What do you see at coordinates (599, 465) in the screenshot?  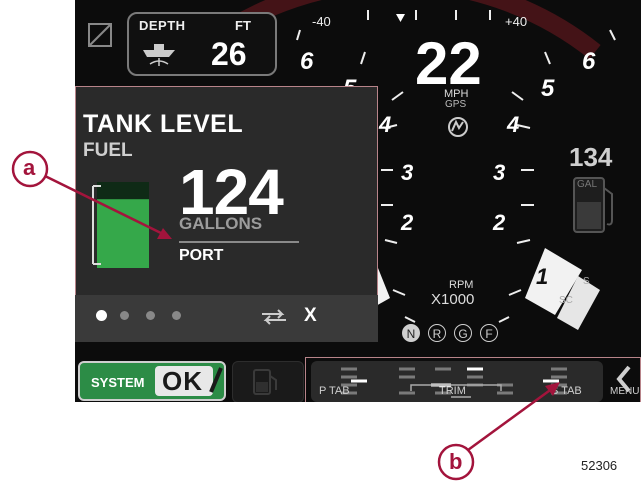 I see `figure-number: 52306` at bounding box center [599, 465].